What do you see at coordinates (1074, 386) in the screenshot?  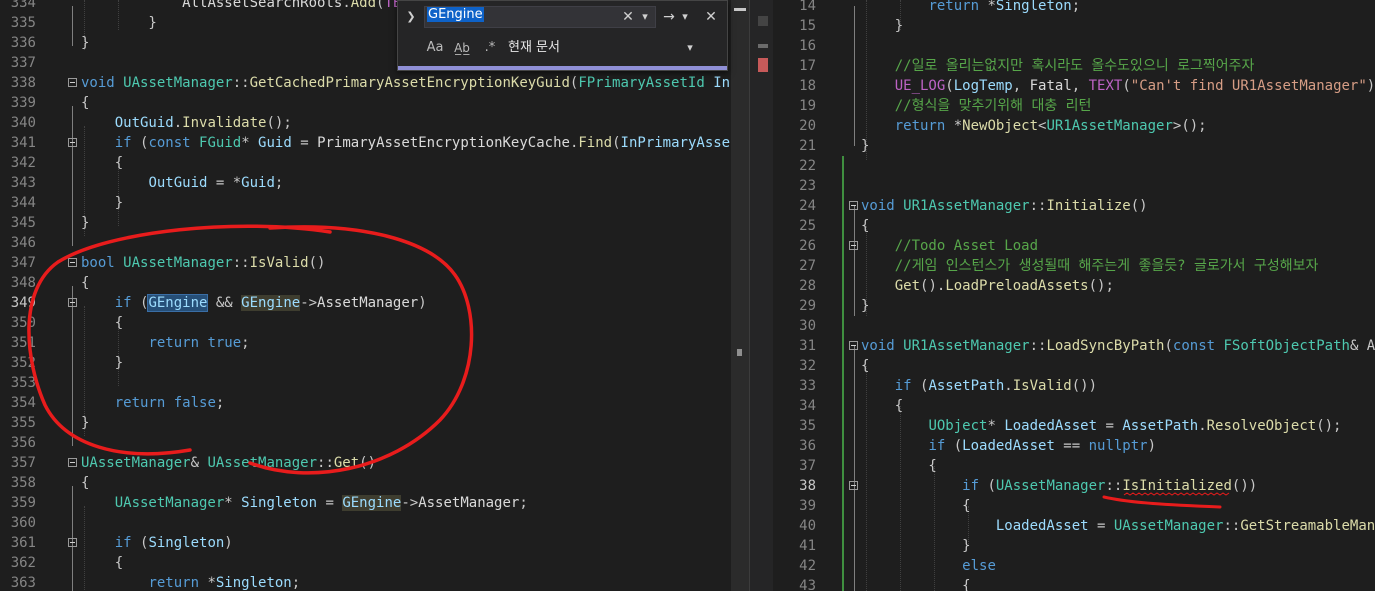 I see `code-line: 33 if (AssetPath.IsValid())` at bounding box center [1074, 386].